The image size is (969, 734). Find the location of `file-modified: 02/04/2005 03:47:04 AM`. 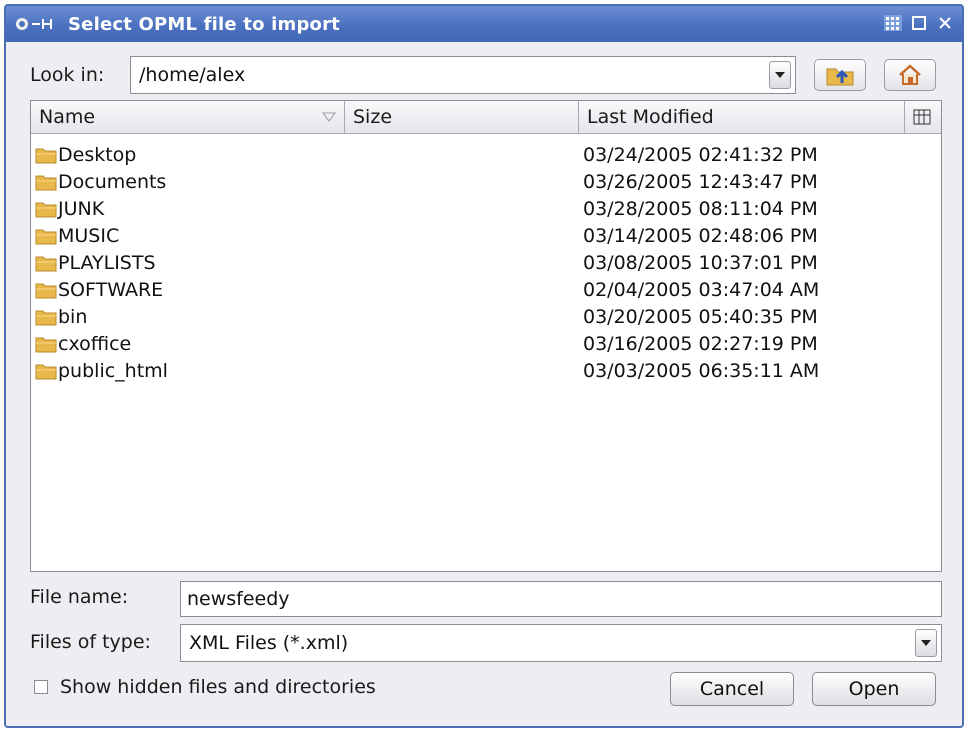

file-modified: 02/04/2005 03:47:04 AM is located at coordinates (701, 289).